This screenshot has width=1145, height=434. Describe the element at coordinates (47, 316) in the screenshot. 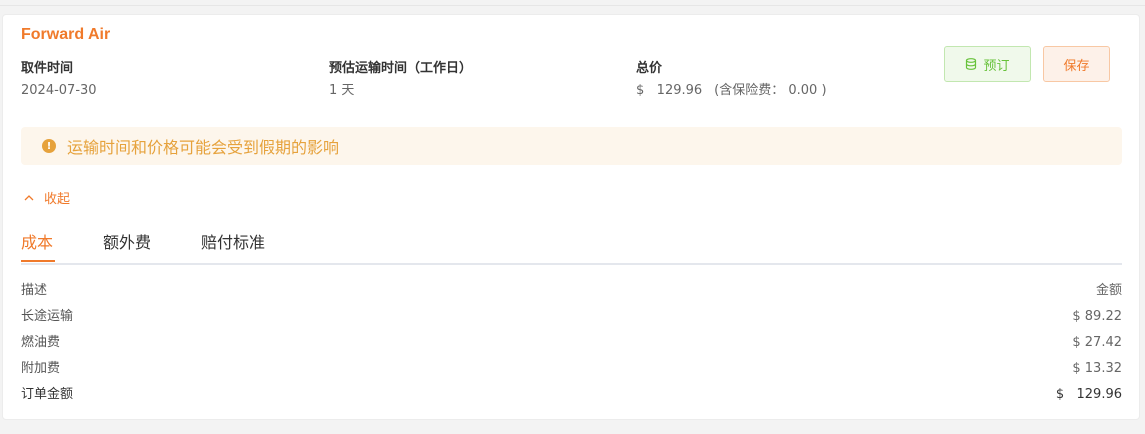

I see `row-desc: 长途运输` at that location.